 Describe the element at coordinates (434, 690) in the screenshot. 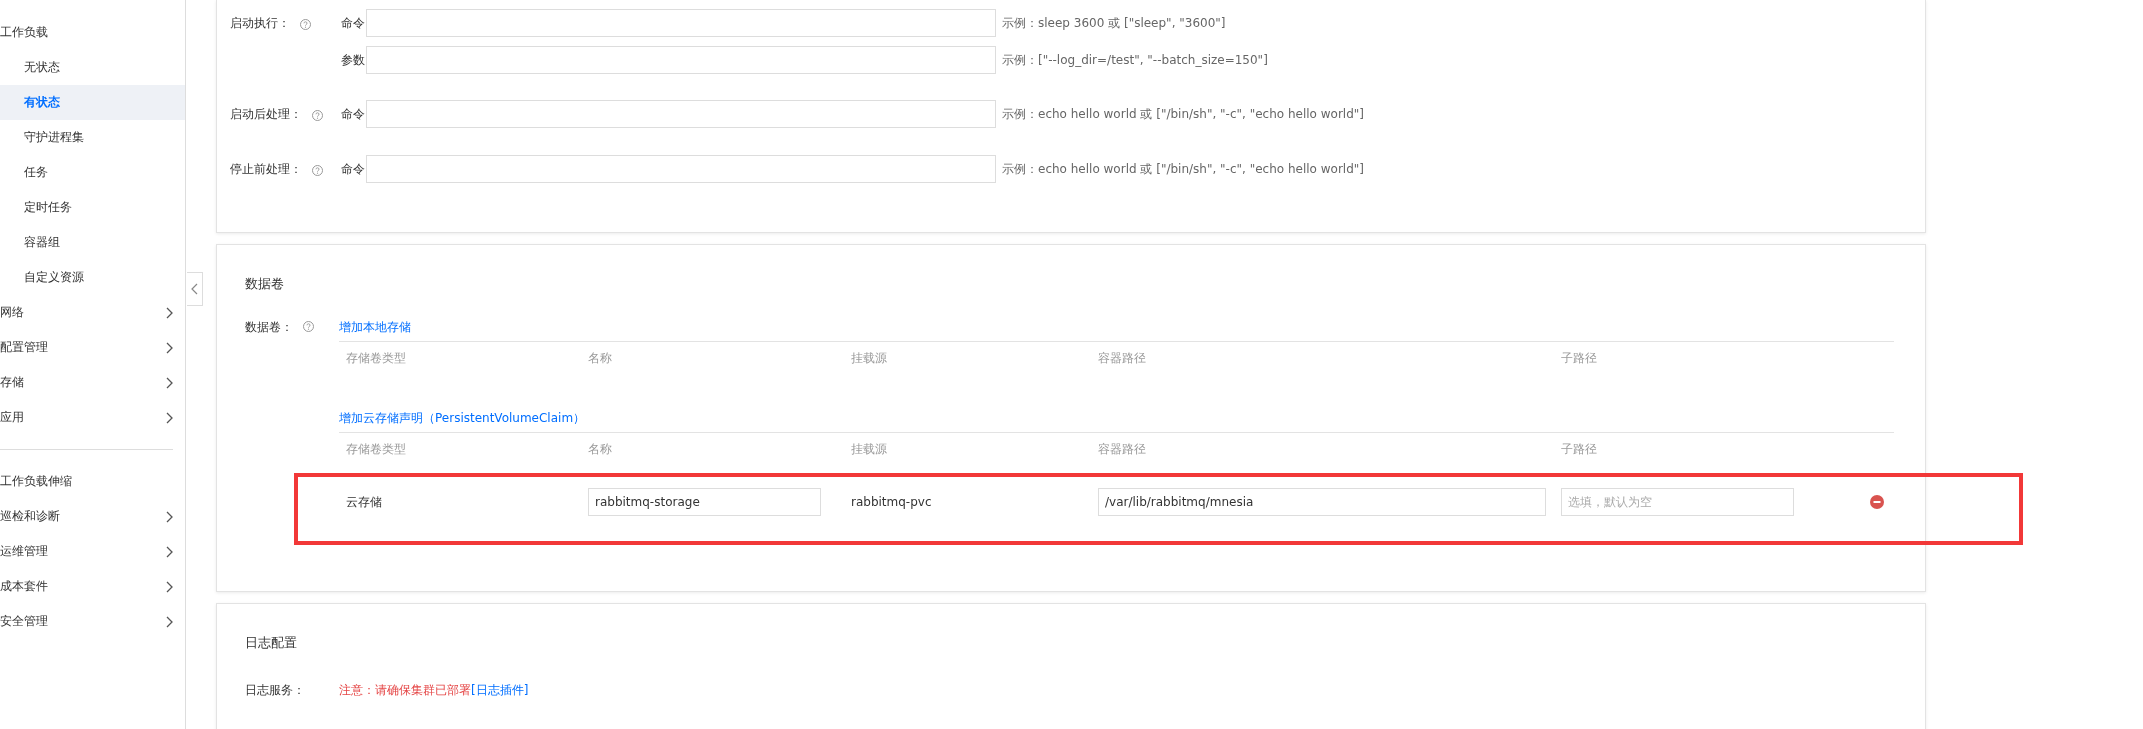

I see `notice-text: 注意：请确保集群已部署[日志插件]` at that location.